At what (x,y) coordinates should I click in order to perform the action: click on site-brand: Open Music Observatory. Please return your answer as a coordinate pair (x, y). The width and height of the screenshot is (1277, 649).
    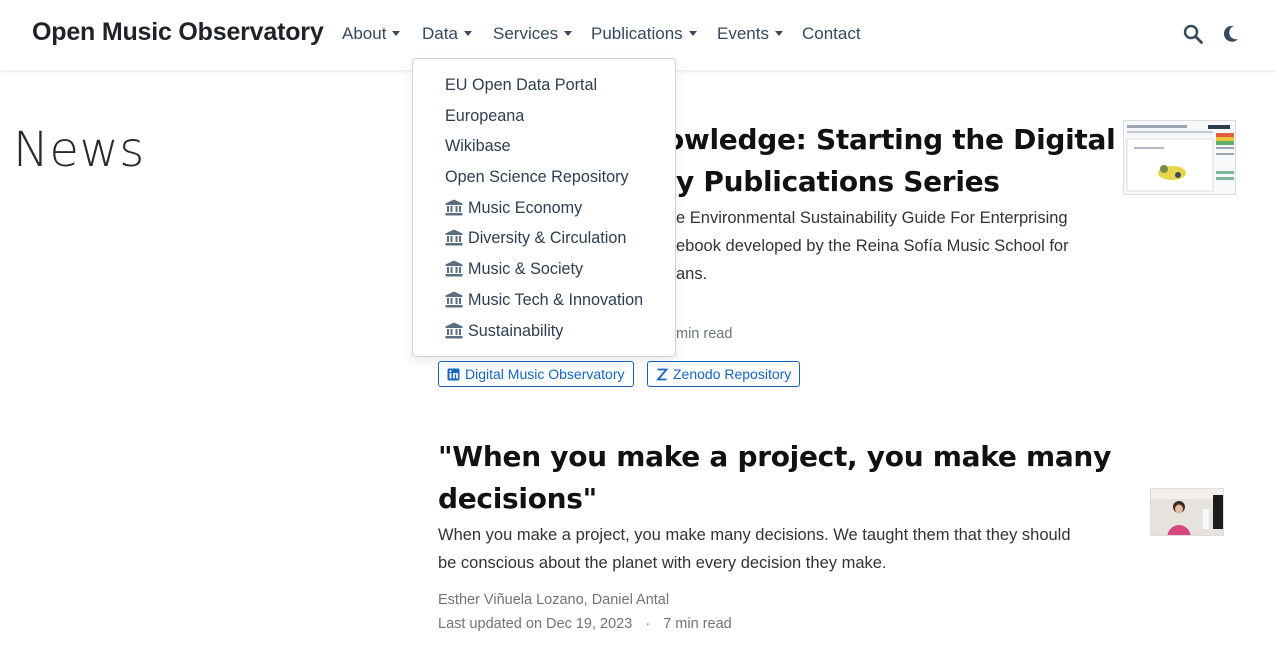
    Looking at the image, I should click on (178, 32).